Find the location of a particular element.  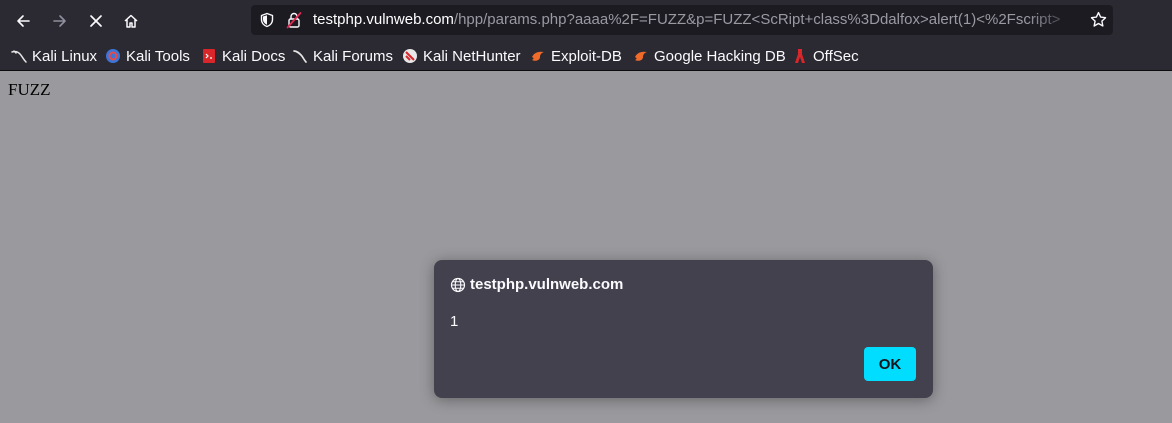

stop-loading-icon is located at coordinates (96, 21).